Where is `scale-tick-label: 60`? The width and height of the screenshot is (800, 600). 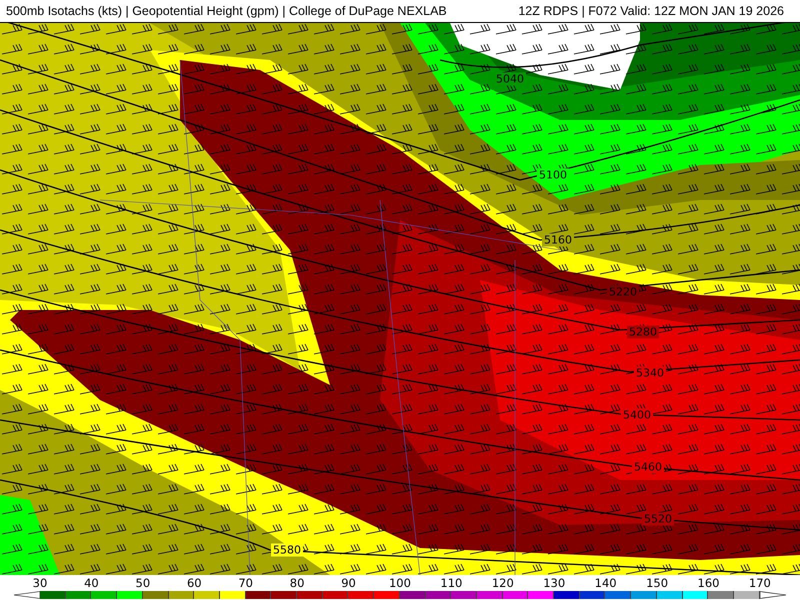 scale-tick-label: 60 is located at coordinates (194, 583).